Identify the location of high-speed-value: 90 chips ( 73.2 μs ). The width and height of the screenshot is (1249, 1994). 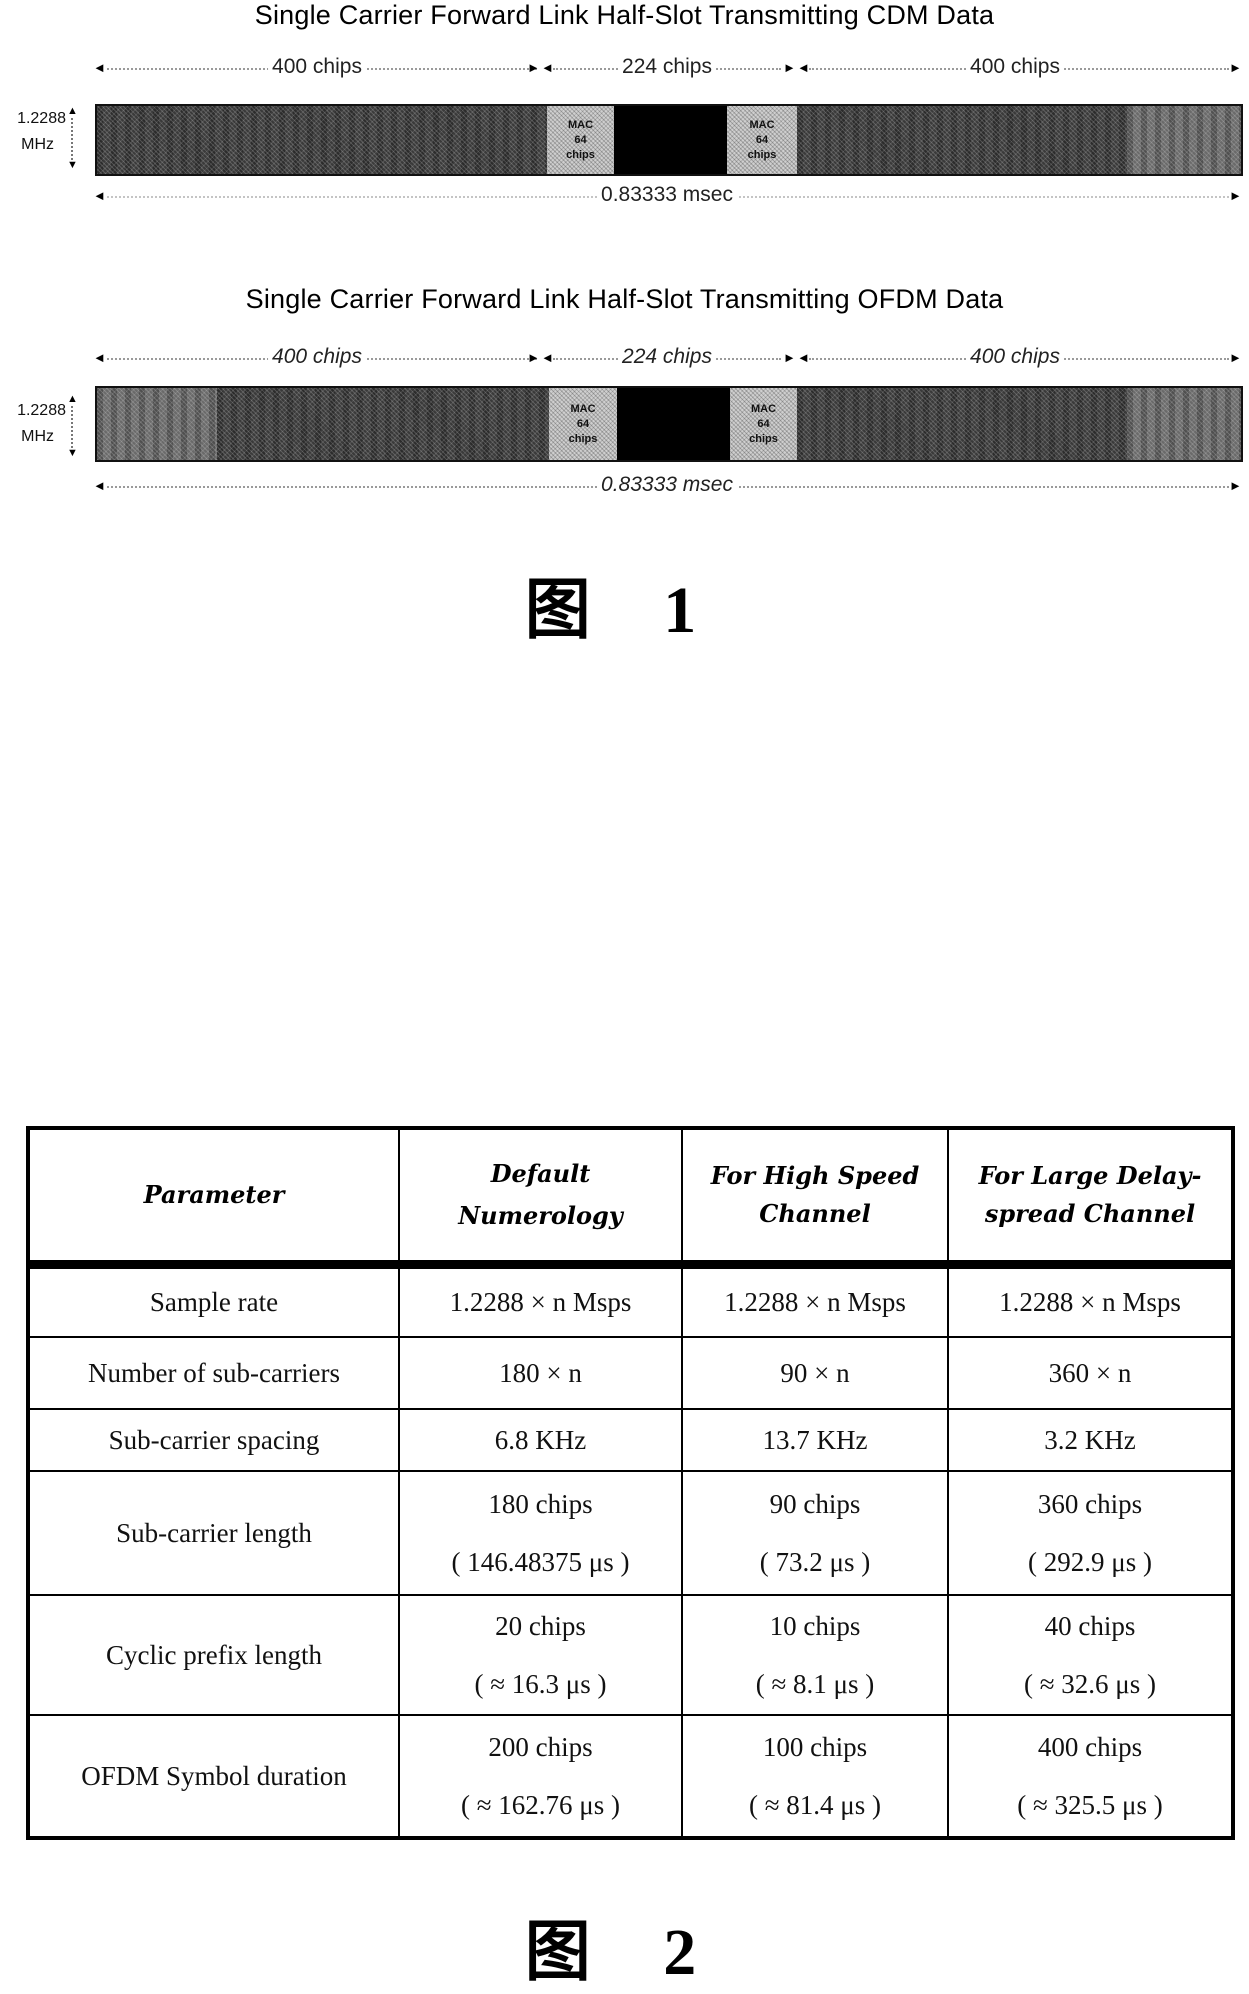
(815, 1533).